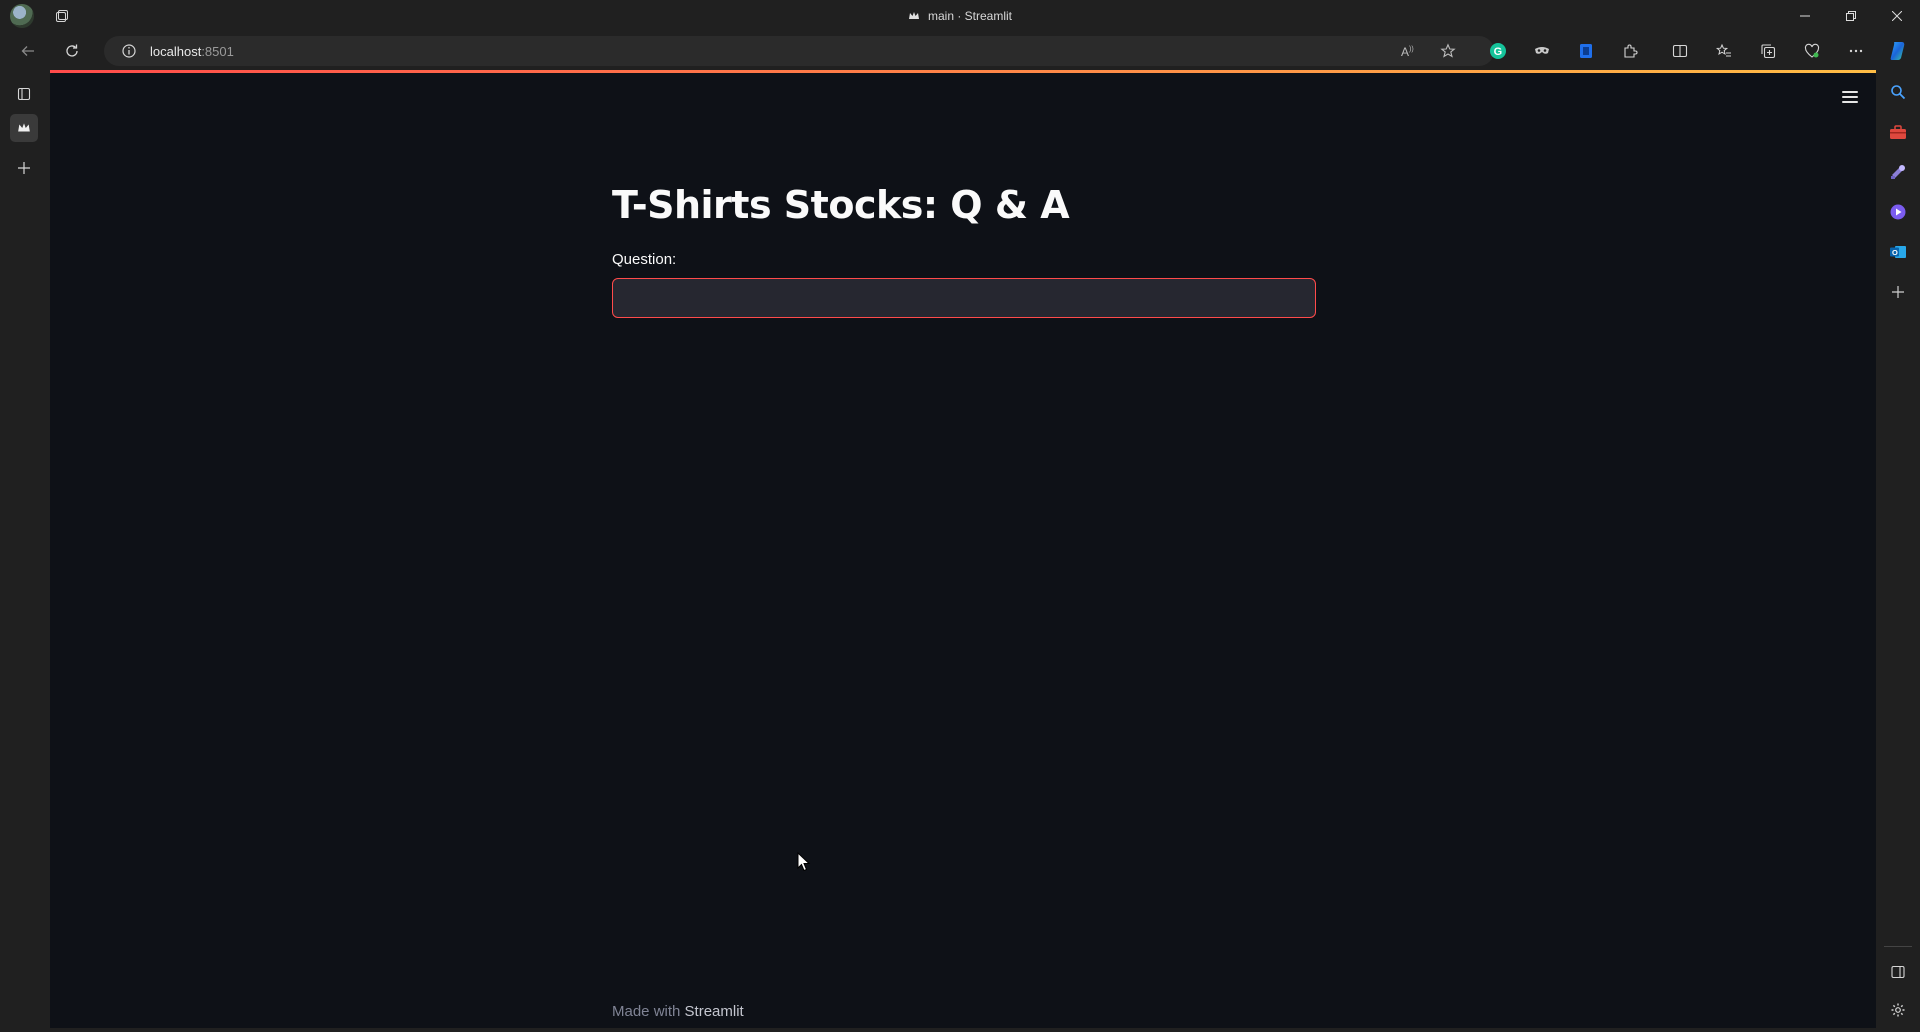  Describe the element at coordinates (24, 551) in the screenshot. I see `vertical-tab-strip` at that location.